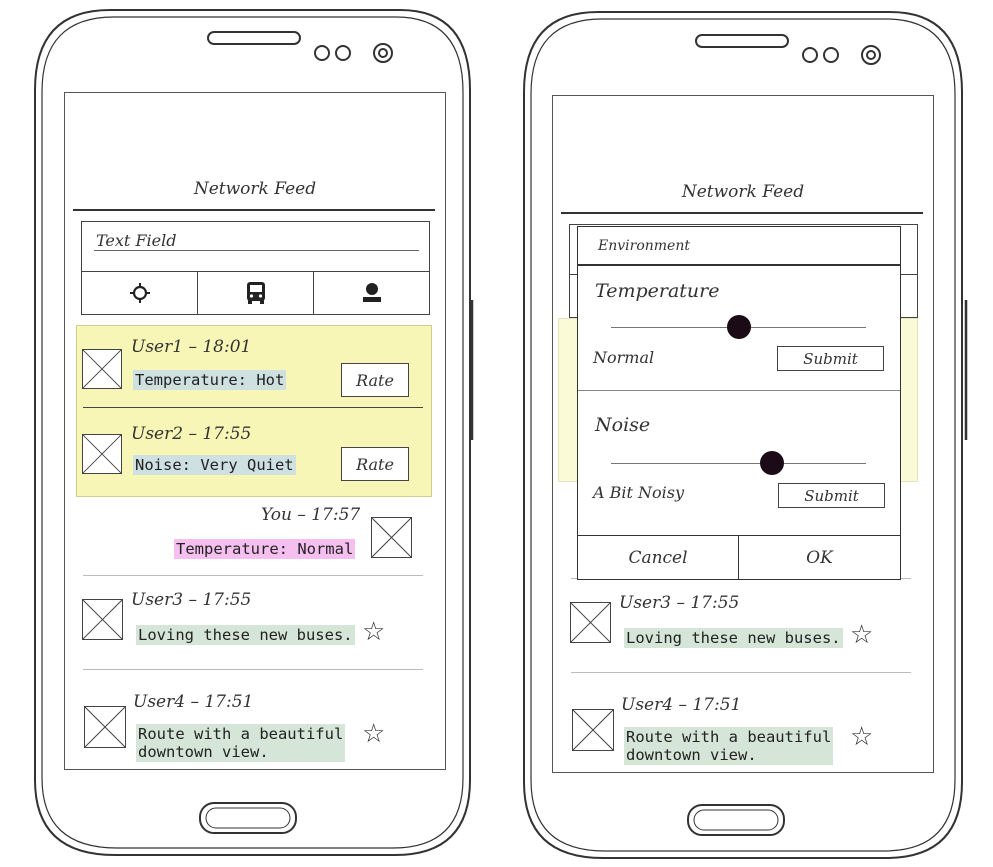 This screenshot has width=993, height=867. Describe the element at coordinates (311, 515) in the screenshot. I see `post-author-time: You – 17:57` at that location.